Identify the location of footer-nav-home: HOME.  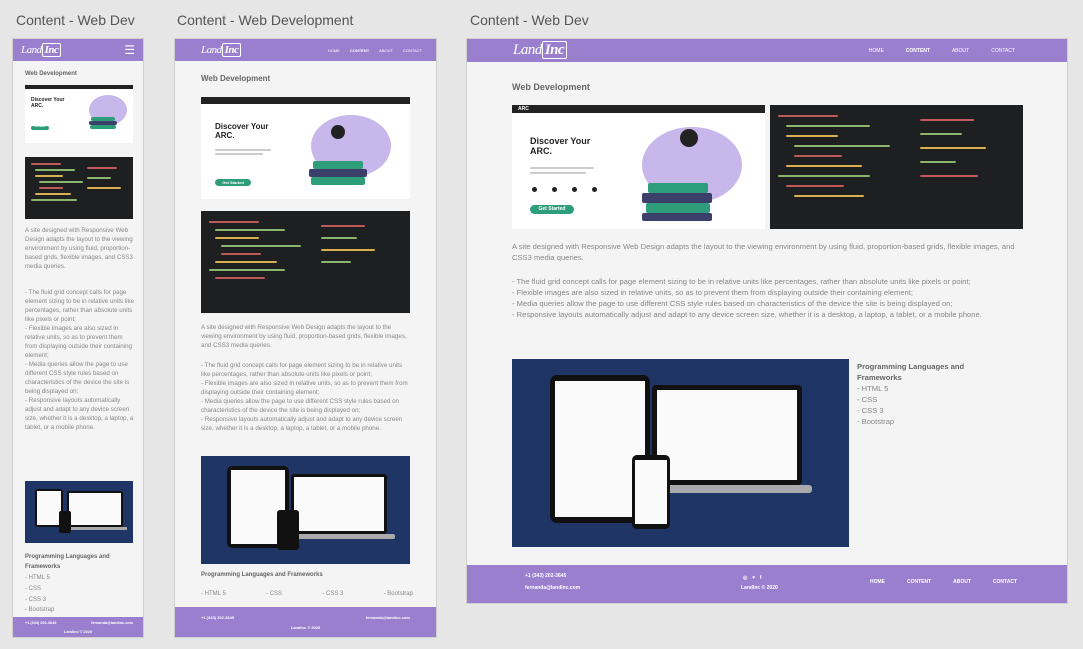
(877, 582).